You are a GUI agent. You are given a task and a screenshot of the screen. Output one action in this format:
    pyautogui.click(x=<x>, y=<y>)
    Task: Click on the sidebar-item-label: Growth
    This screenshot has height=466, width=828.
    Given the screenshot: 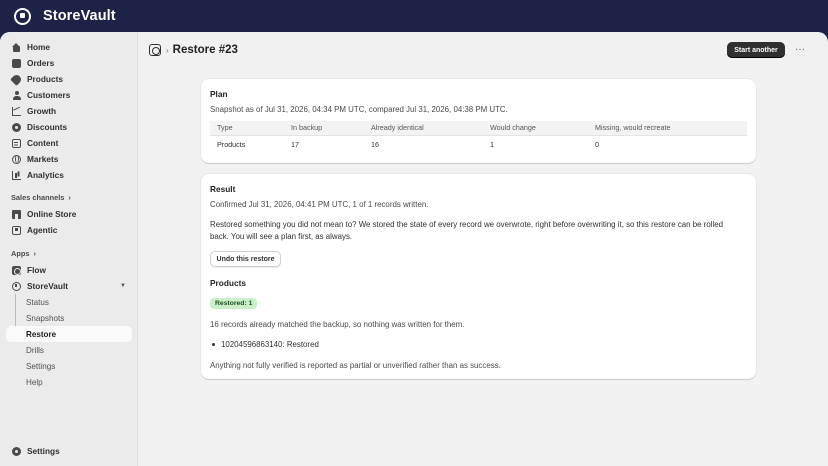 What is the action you would take?
    pyautogui.click(x=42, y=111)
    